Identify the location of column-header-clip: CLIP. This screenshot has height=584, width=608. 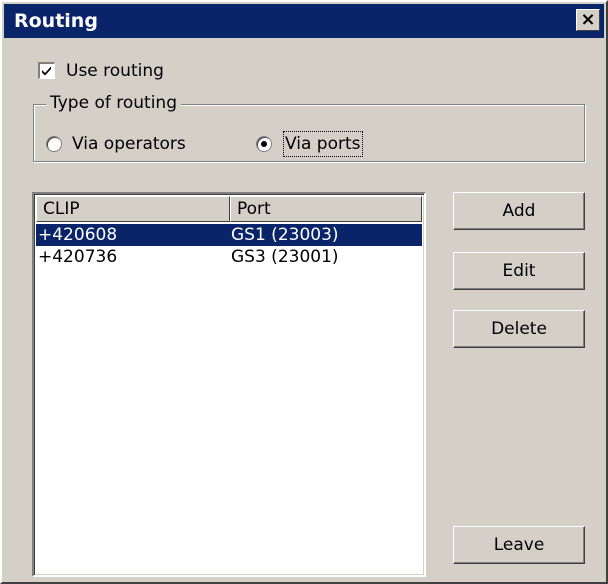
(133, 209).